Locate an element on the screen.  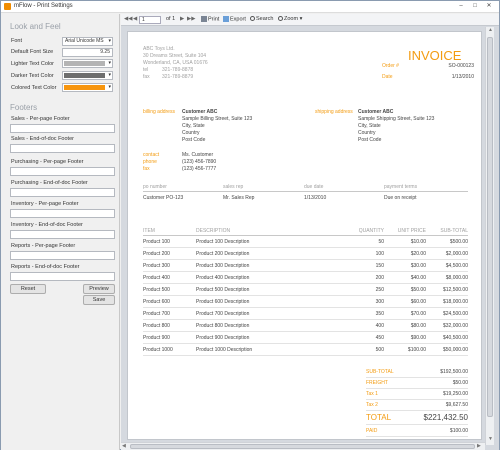
darker-color-swatch is located at coordinates (84, 75).